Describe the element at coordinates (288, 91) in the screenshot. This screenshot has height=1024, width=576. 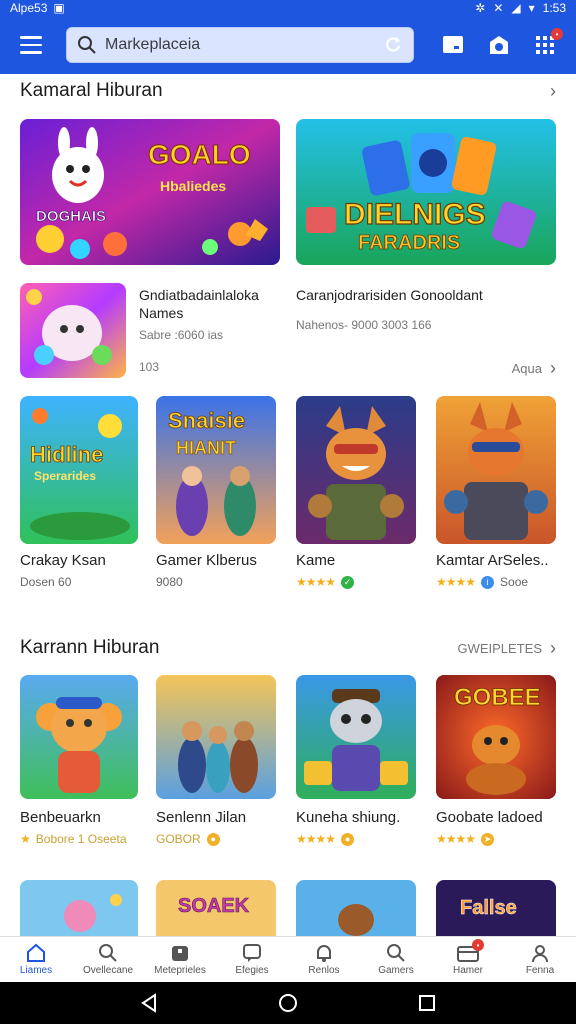
I see `section-header: Kamaral Hiburan ›` at that location.